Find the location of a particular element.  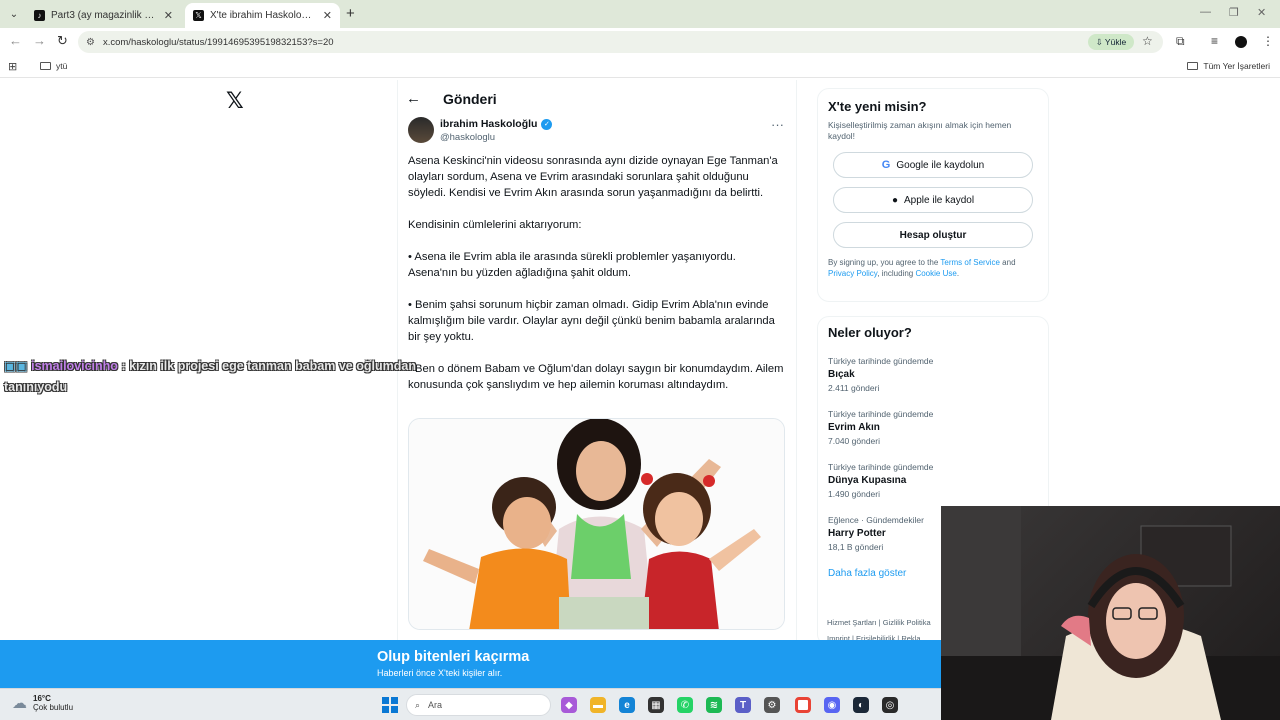

new-tab-icon: + is located at coordinates (350, 13).